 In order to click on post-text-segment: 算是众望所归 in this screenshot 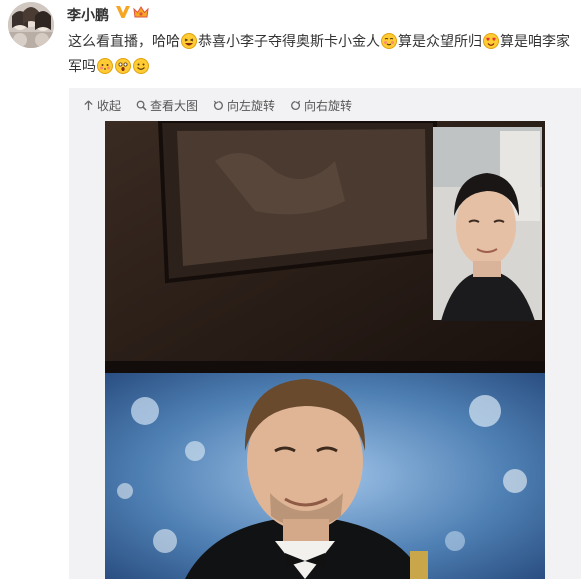, I will do `click(440, 42)`.